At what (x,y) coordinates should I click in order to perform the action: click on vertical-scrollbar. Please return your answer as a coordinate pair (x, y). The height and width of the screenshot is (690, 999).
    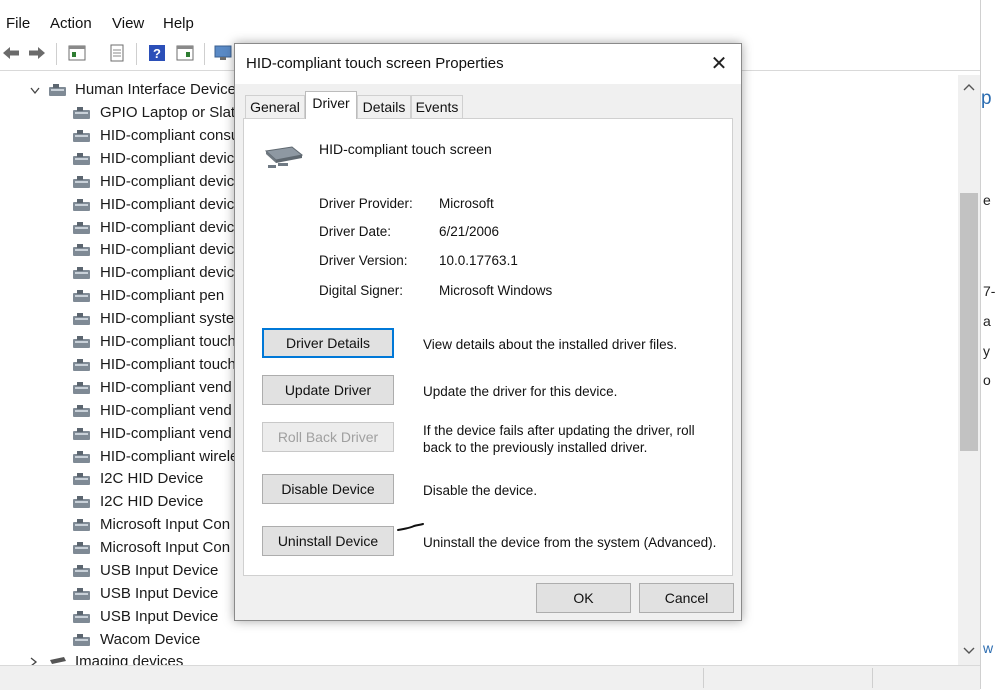
    Looking at the image, I should click on (969, 370).